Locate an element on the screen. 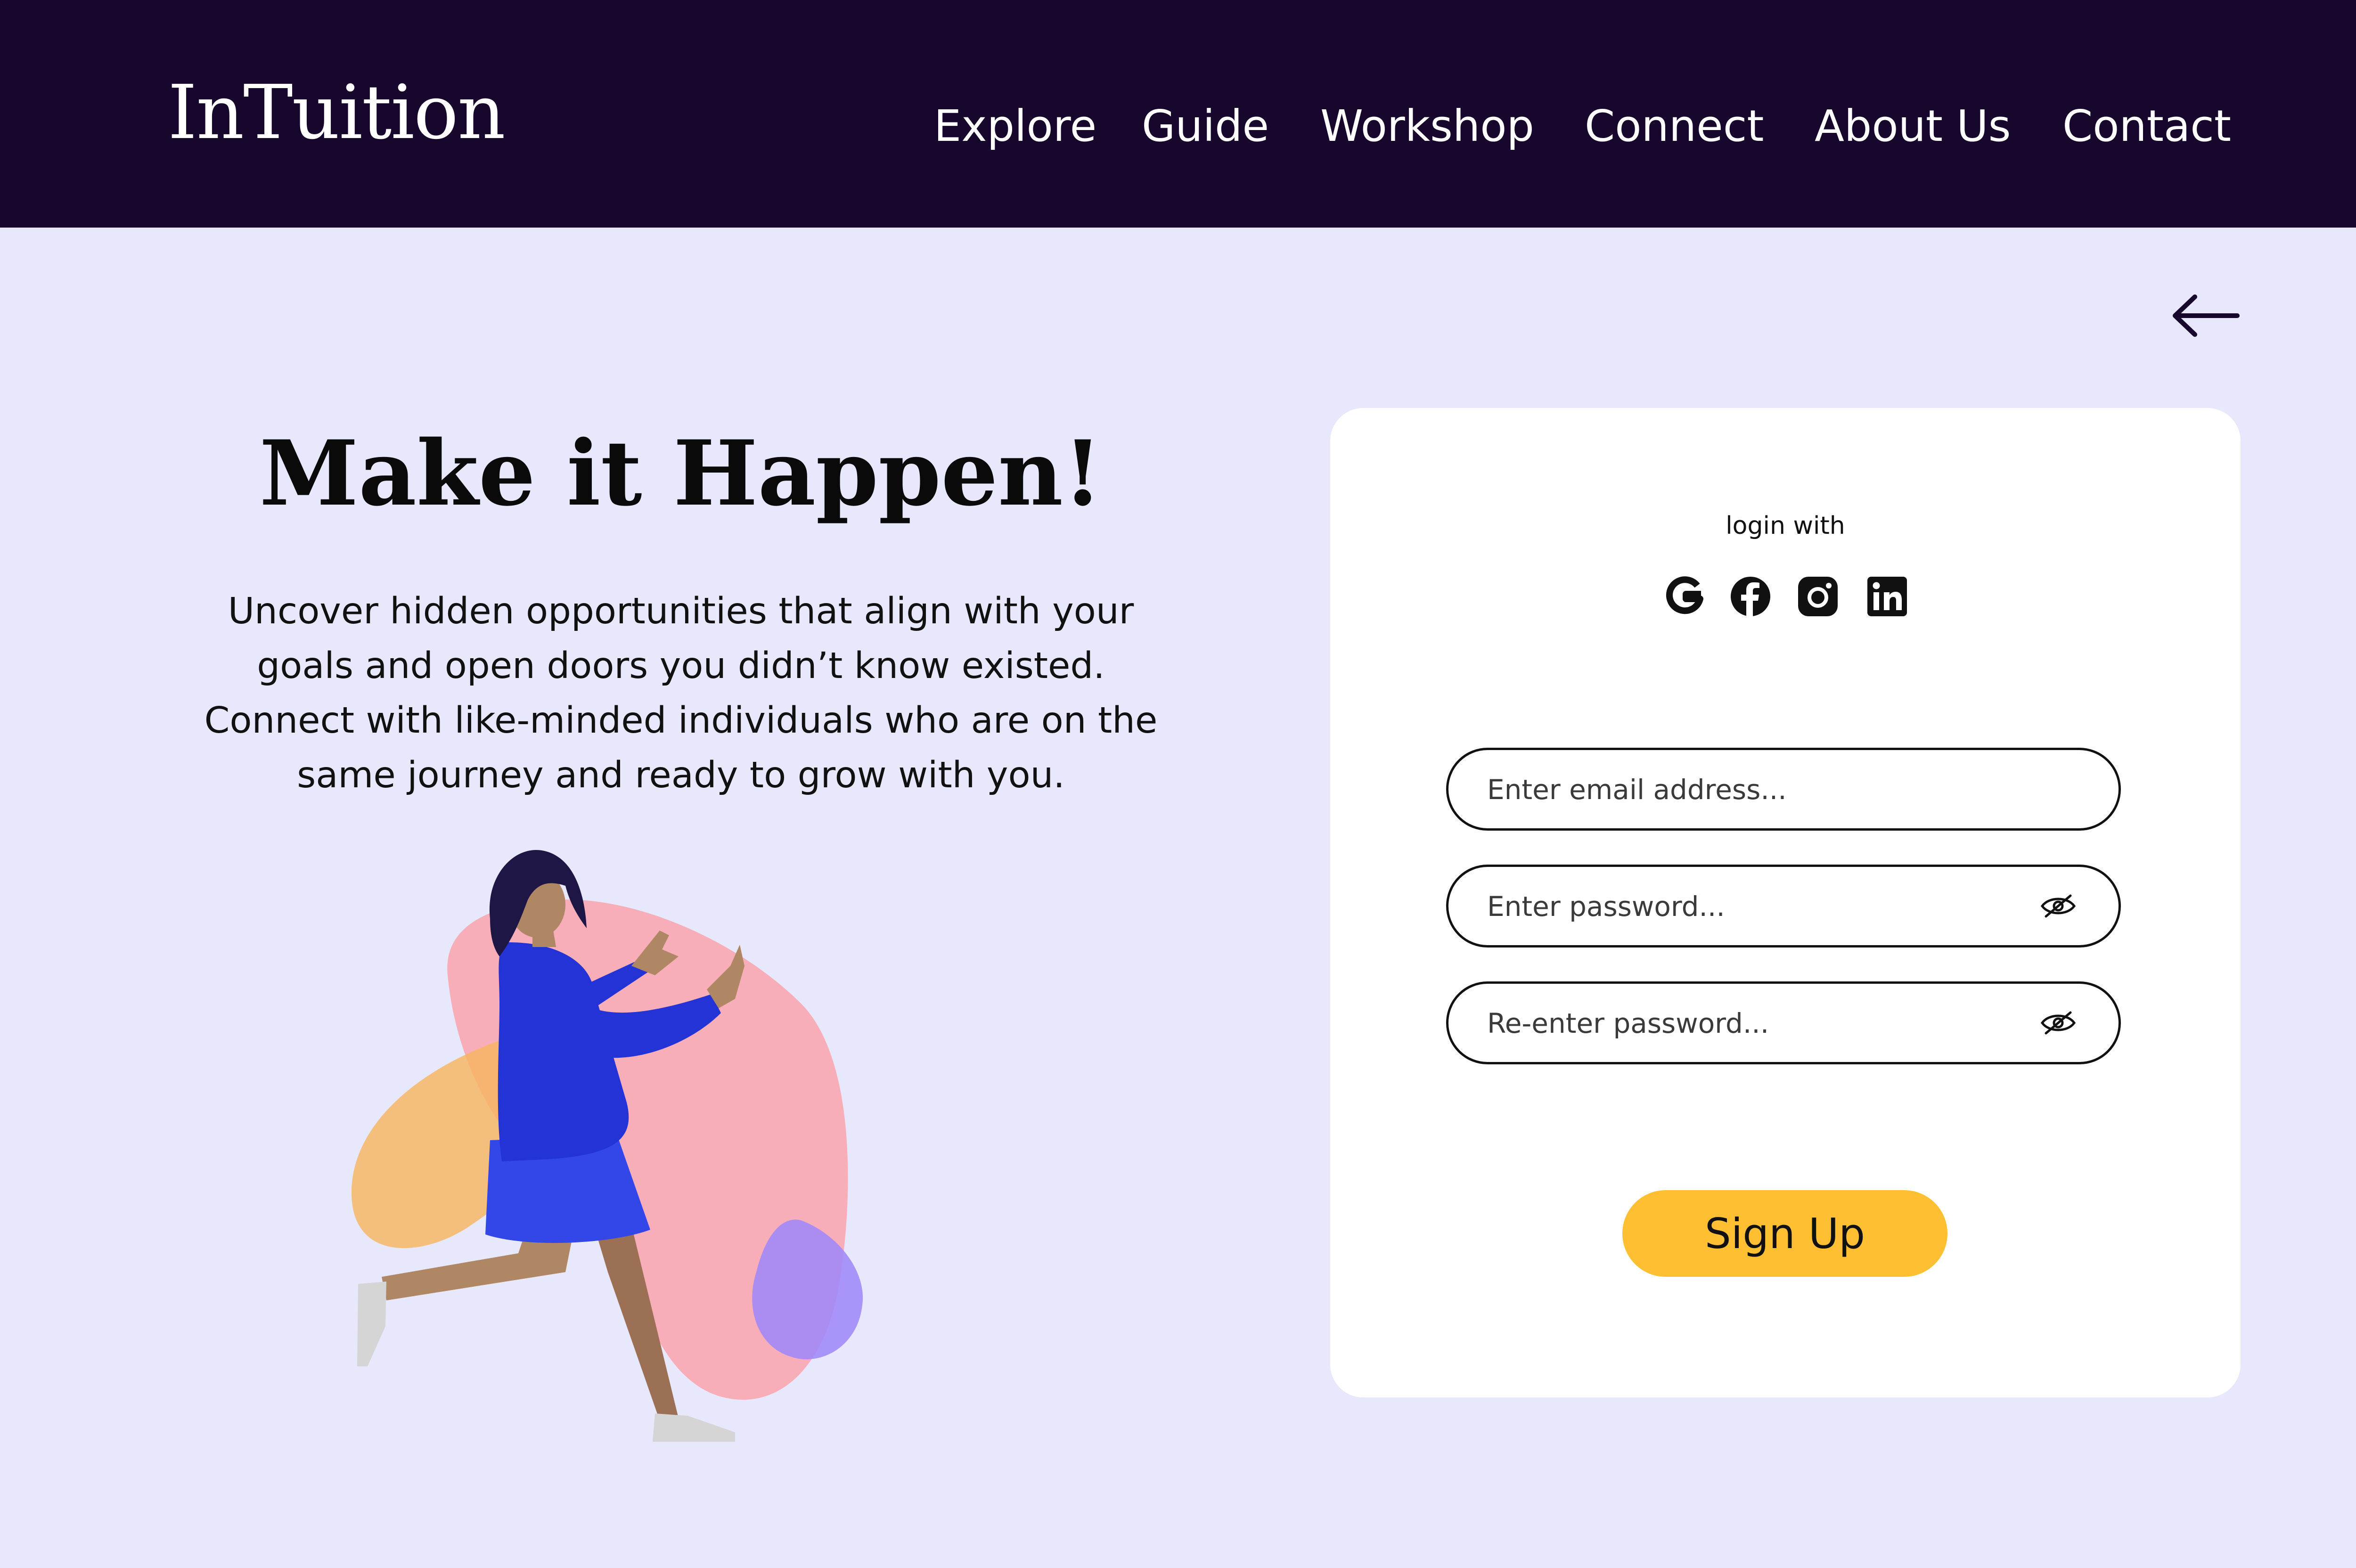 This screenshot has width=2356, height=1568. hero-illustration is located at coordinates (617, 1152).